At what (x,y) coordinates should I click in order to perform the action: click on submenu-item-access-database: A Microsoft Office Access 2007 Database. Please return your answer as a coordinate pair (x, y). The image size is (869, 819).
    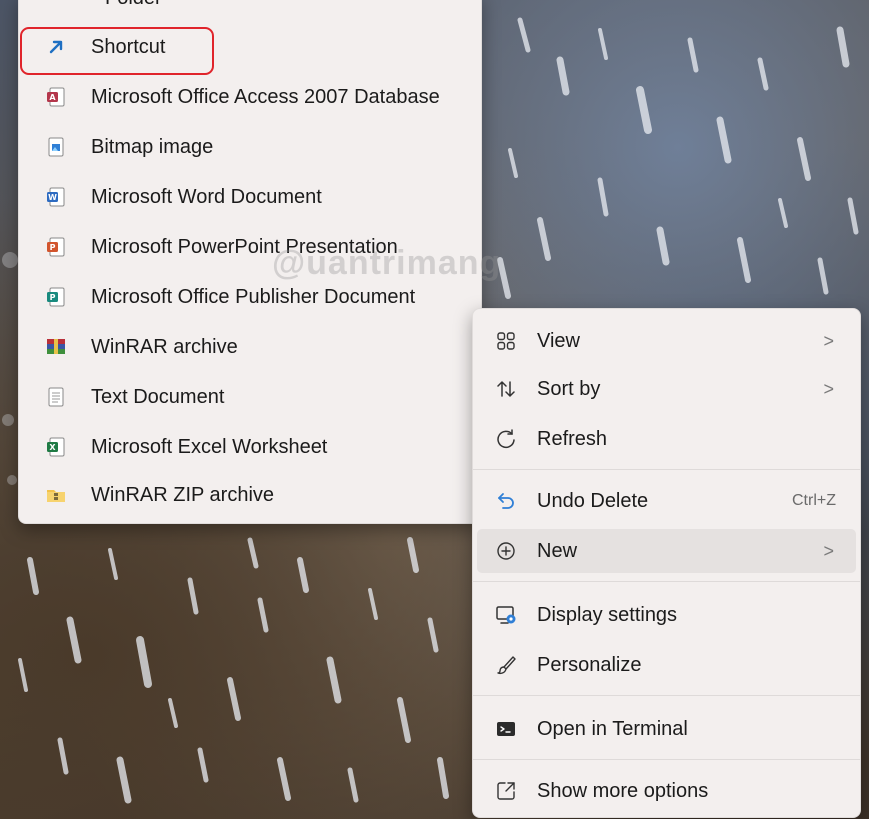
    Looking at the image, I should click on (250, 97).